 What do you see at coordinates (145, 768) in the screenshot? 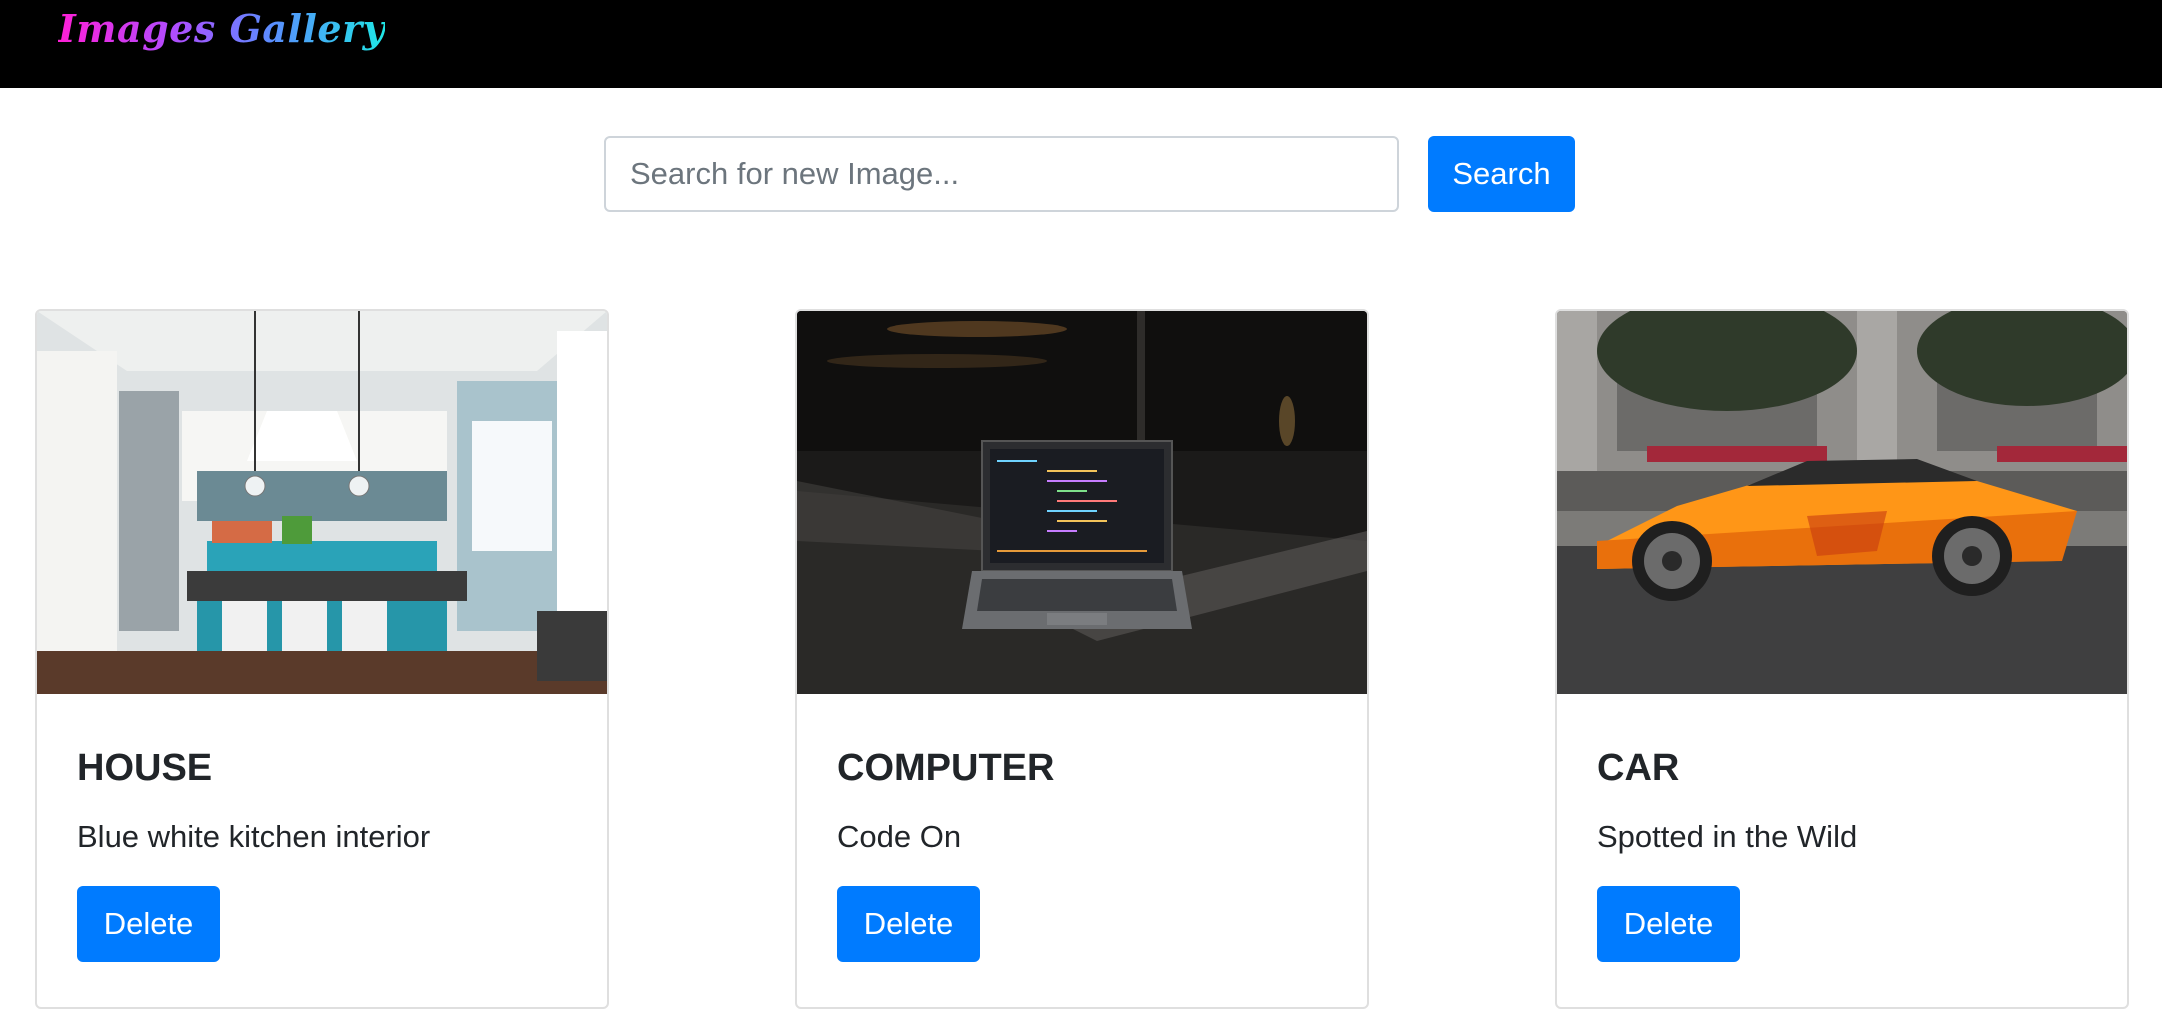
I see `card-title: HOUSE` at bounding box center [145, 768].